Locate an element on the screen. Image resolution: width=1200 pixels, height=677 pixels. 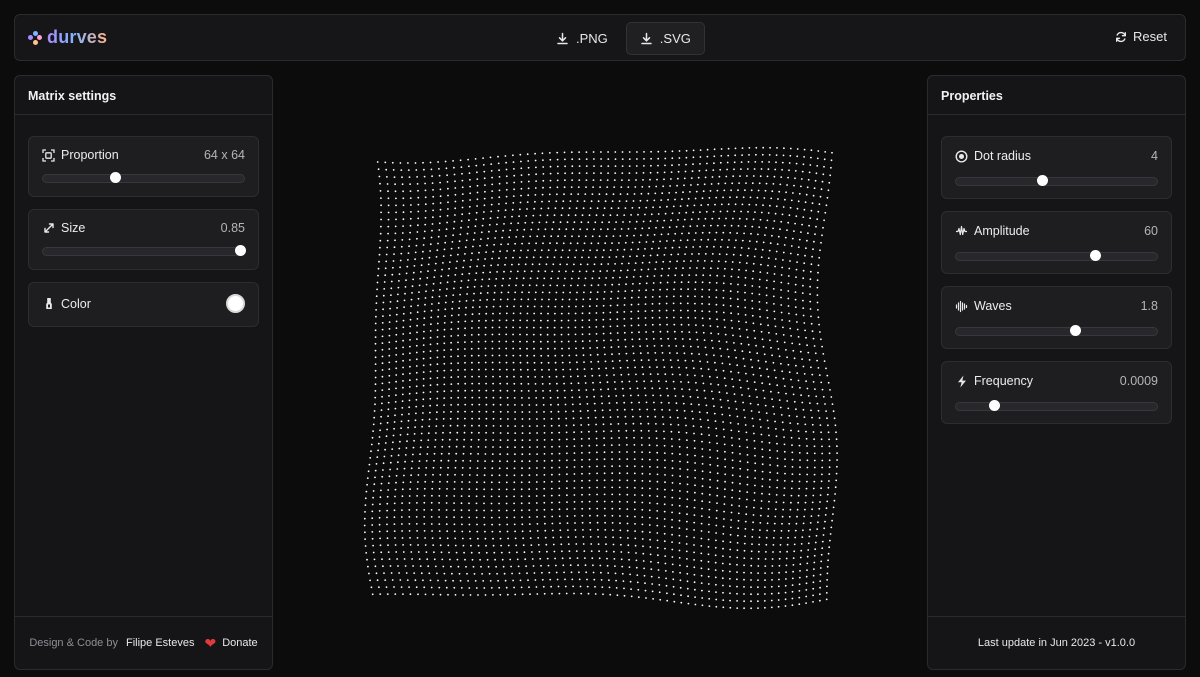
export-png-button: .PNG is located at coordinates (582, 38).